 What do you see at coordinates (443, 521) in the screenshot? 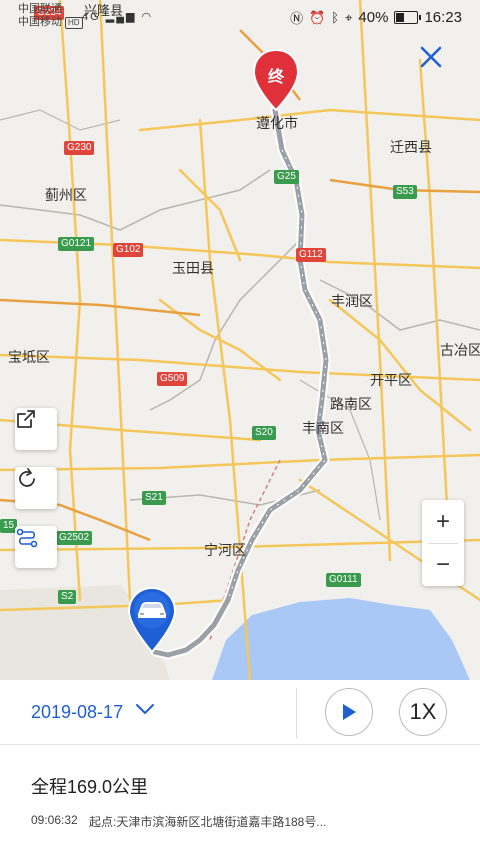
I see `zoom-in-button: +` at bounding box center [443, 521].